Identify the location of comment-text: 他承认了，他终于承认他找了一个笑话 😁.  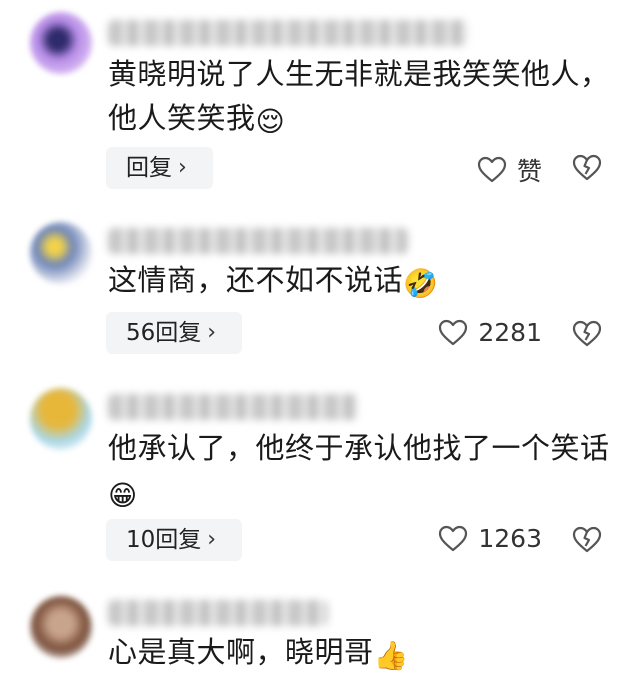
(359, 470).